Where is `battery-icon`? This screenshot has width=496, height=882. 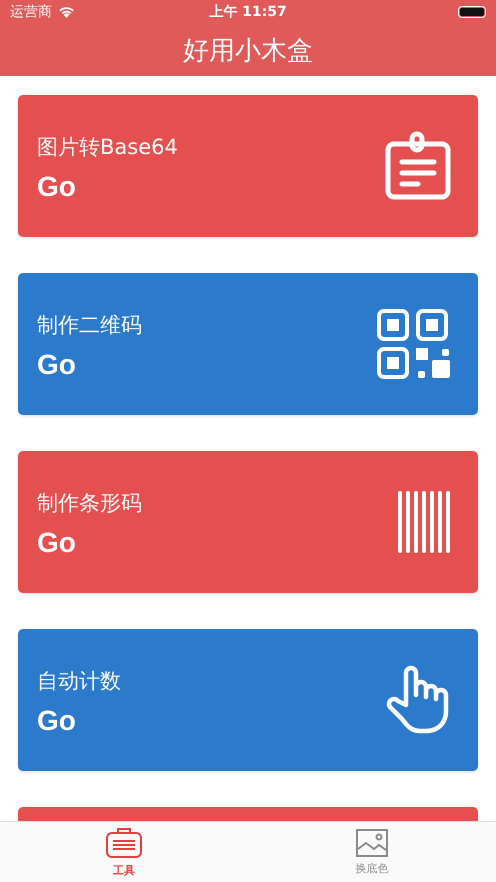
battery-icon is located at coordinates (472, 12).